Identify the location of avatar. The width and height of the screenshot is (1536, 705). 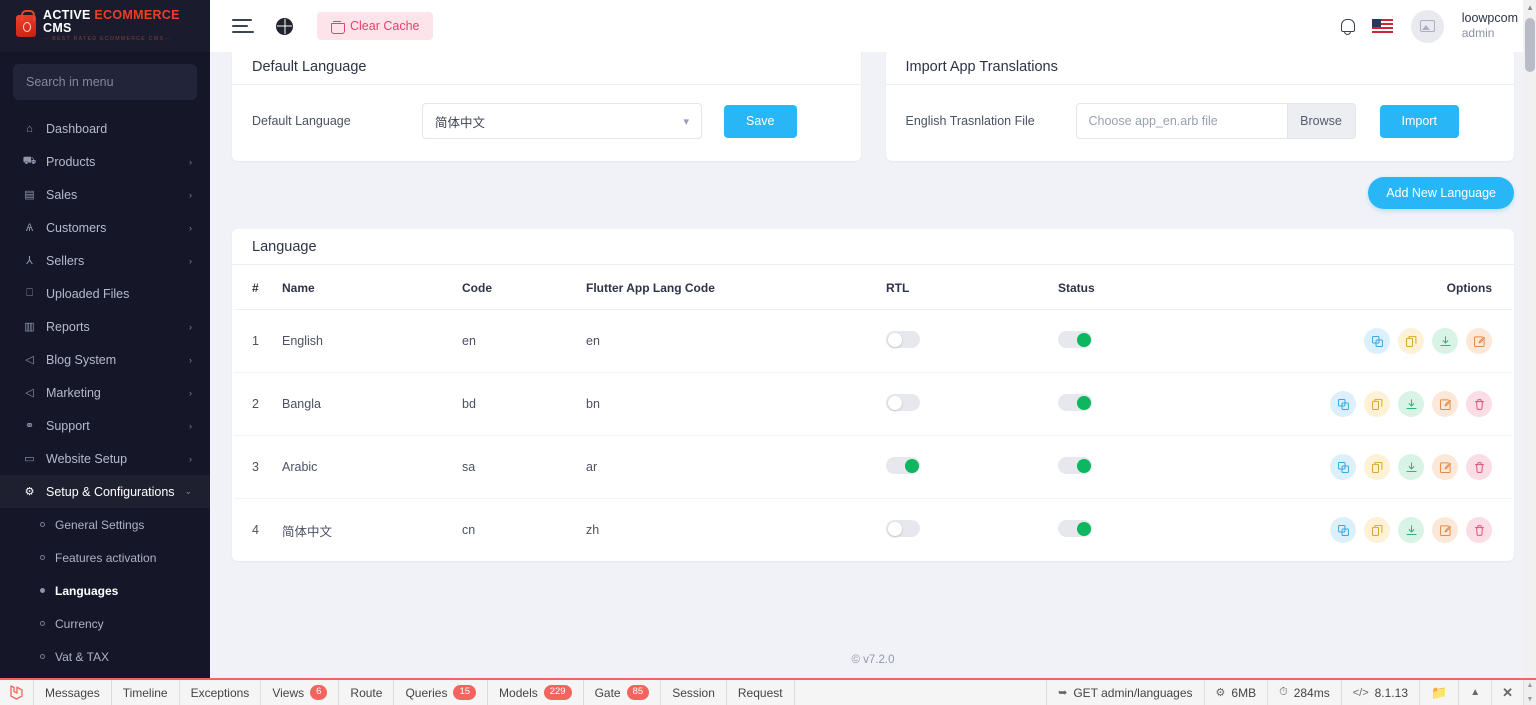
(1427, 26).